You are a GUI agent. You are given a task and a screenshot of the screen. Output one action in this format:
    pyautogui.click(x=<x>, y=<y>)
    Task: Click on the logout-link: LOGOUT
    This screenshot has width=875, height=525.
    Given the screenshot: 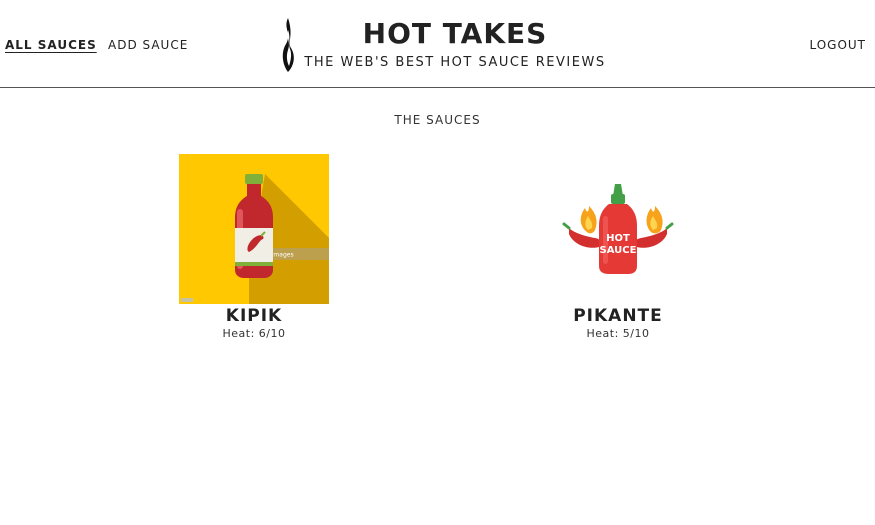 What is the action you would take?
    pyautogui.click(x=837, y=45)
    